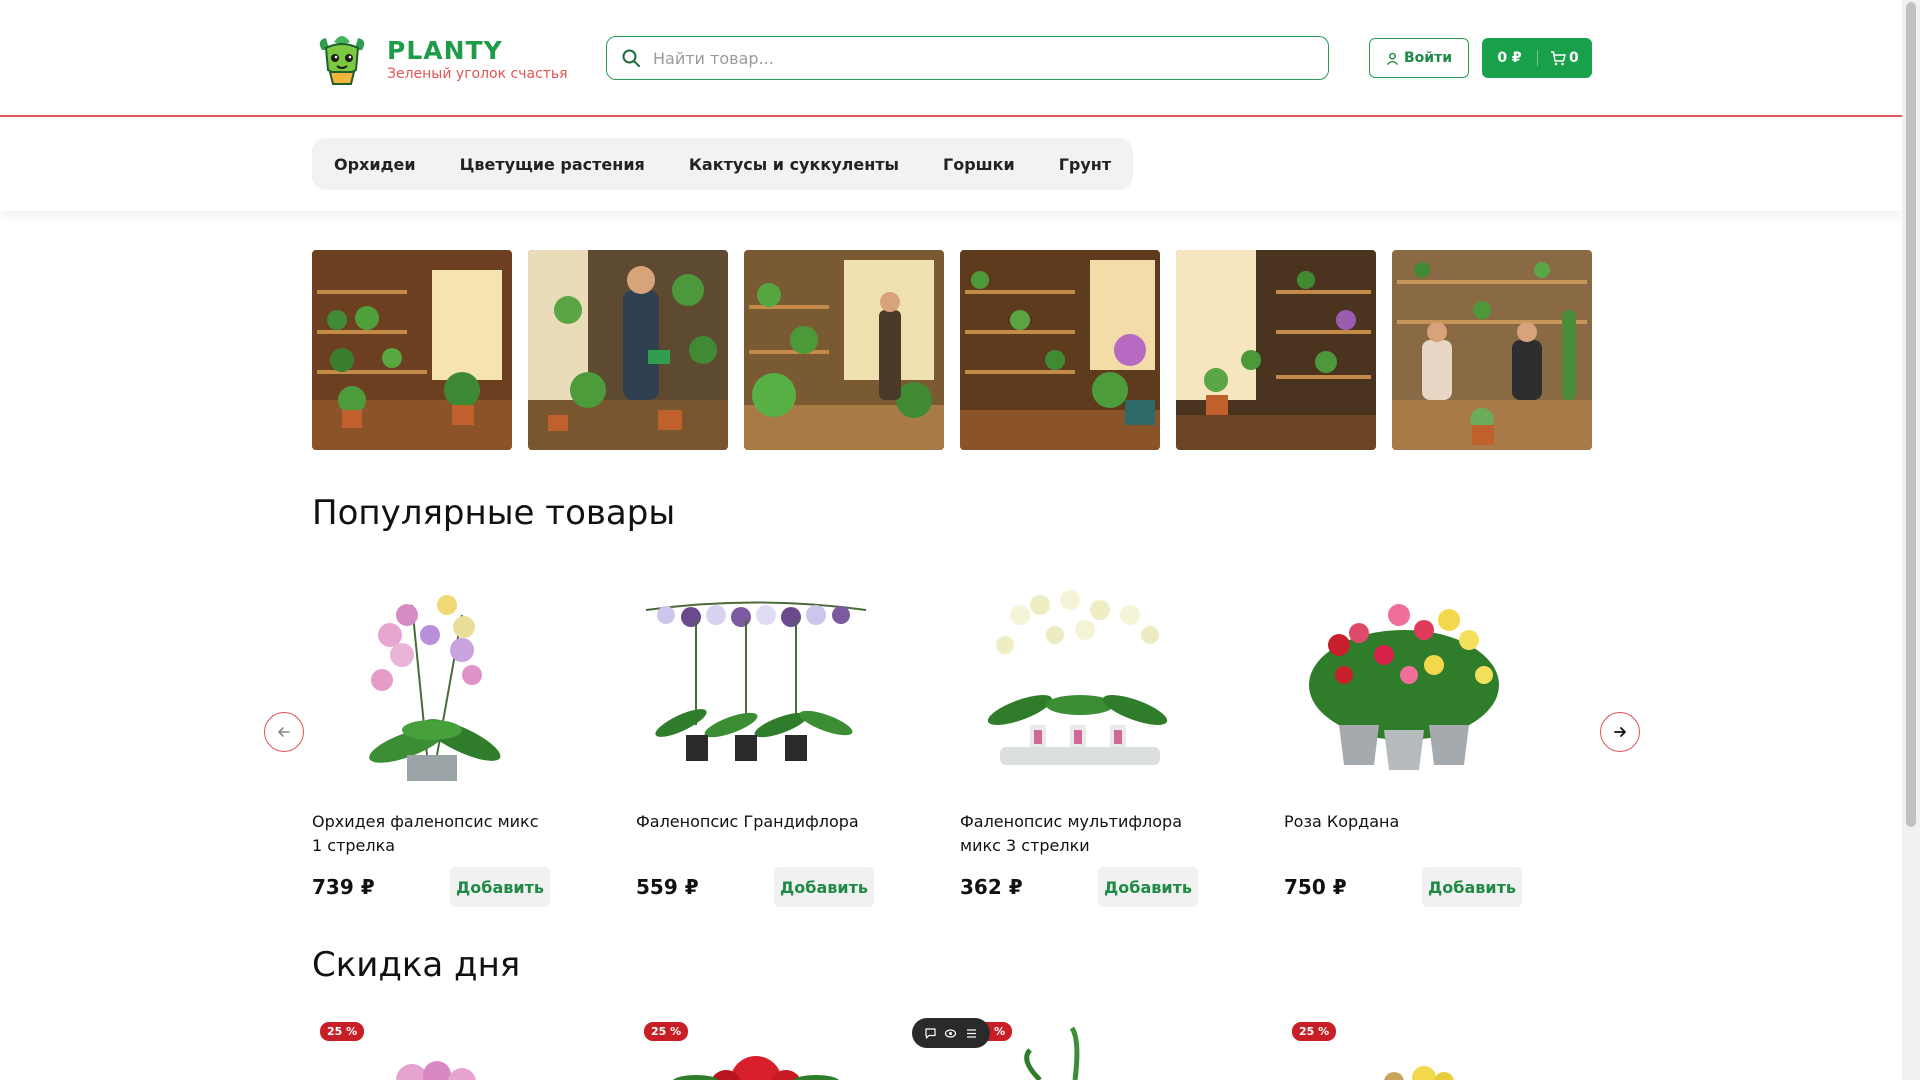 This screenshot has width=1920, height=1080. What do you see at coordinates (494, 513) in the screenshot?
I see `popular-title: Популярные товары` at bounding box center [494, 513].